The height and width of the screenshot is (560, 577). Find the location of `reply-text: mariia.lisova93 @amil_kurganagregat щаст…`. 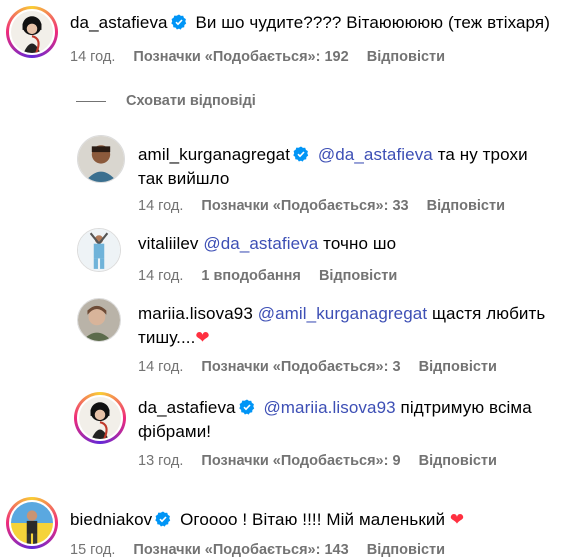

reply-text: mariia.lisova93 @amil_kurganagregat щаст… is located at coordinates (341, 326).